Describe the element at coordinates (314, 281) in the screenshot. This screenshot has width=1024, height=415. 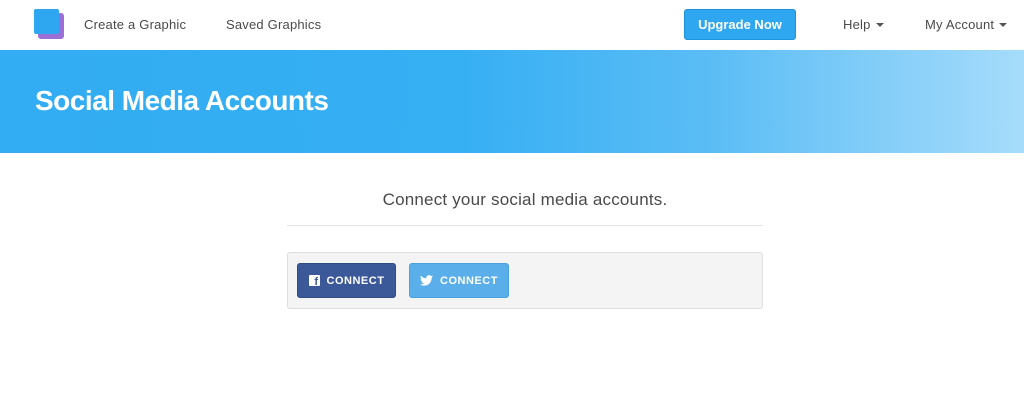
I see `facebook-icon` at that location.